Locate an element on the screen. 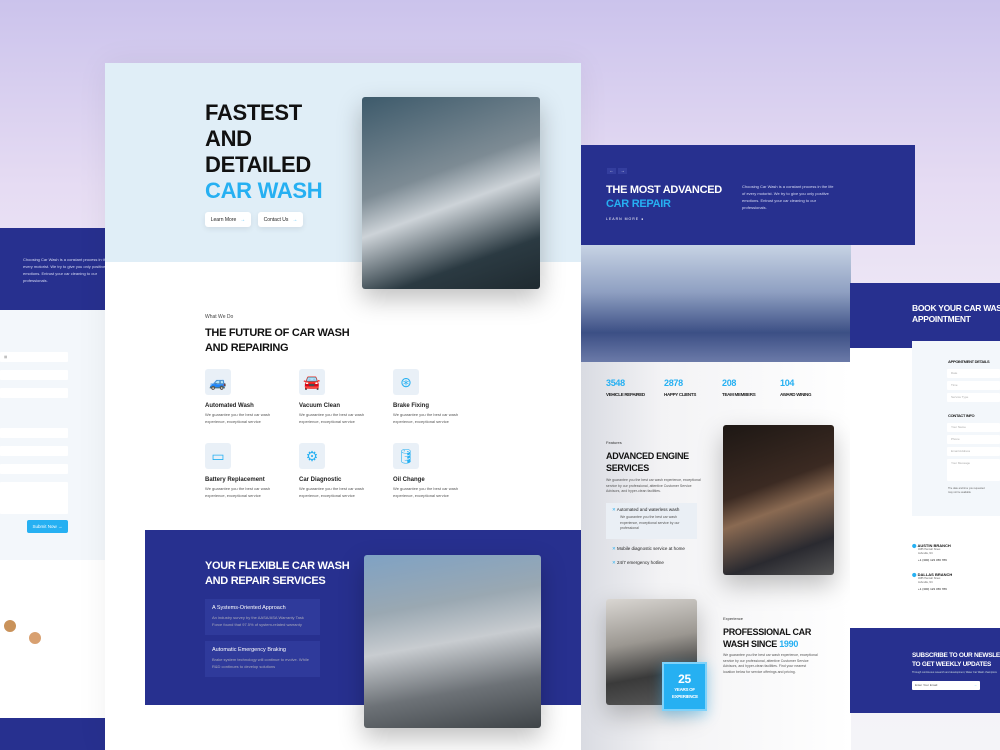  experience-title-line: WASH SINCE is located at coordinates (750, 644).